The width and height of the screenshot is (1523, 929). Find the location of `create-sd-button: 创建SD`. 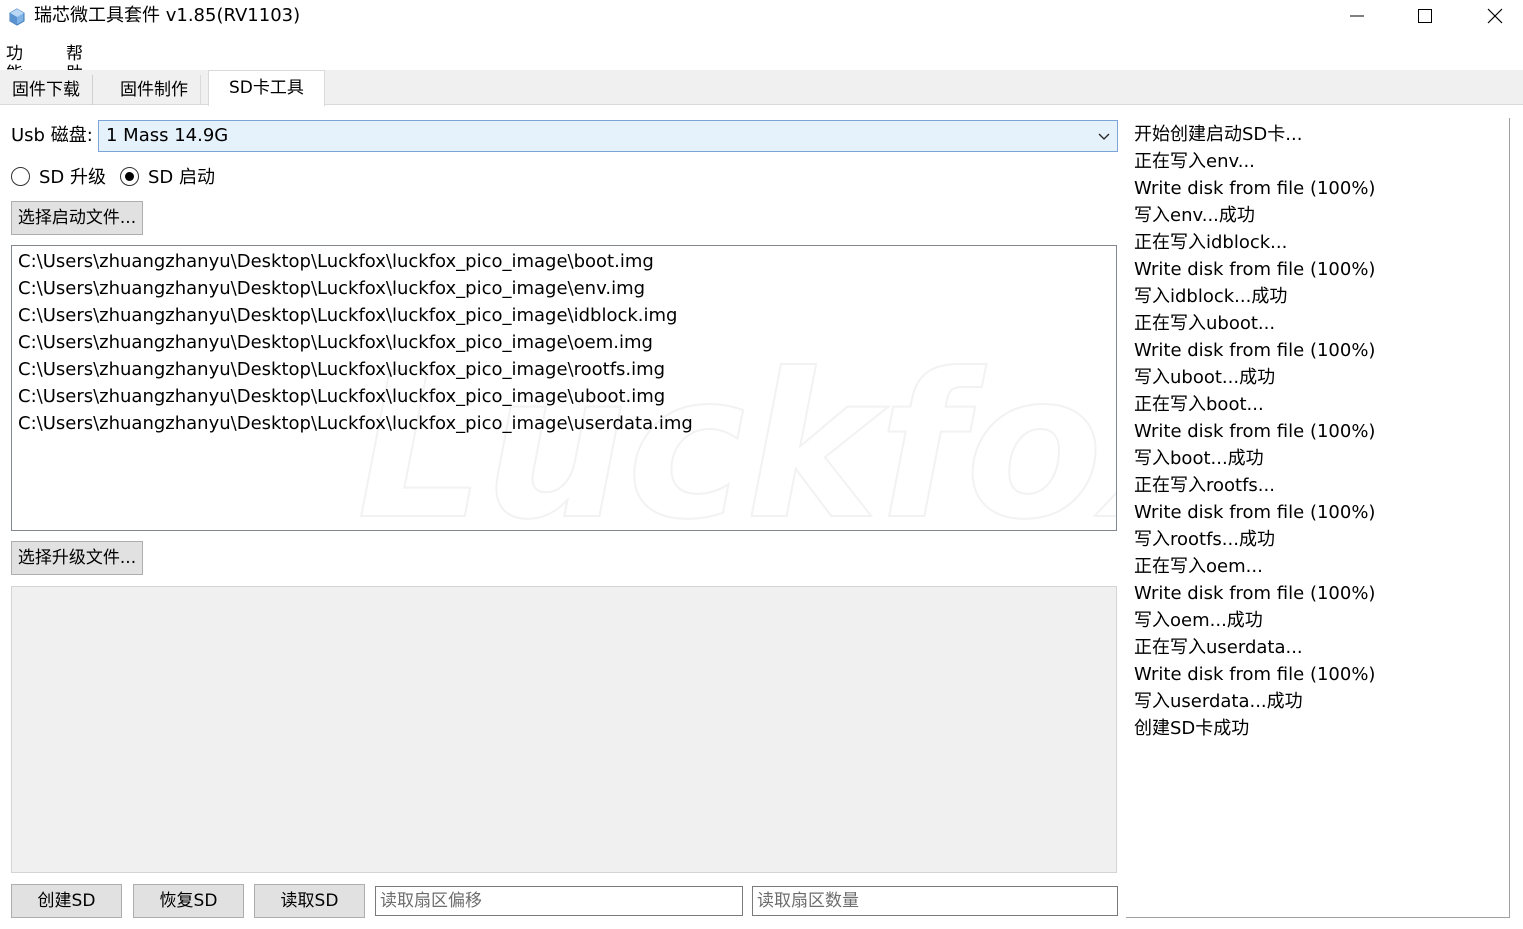

create-sd-button: 创建SD is located at coordinates (66, 901).